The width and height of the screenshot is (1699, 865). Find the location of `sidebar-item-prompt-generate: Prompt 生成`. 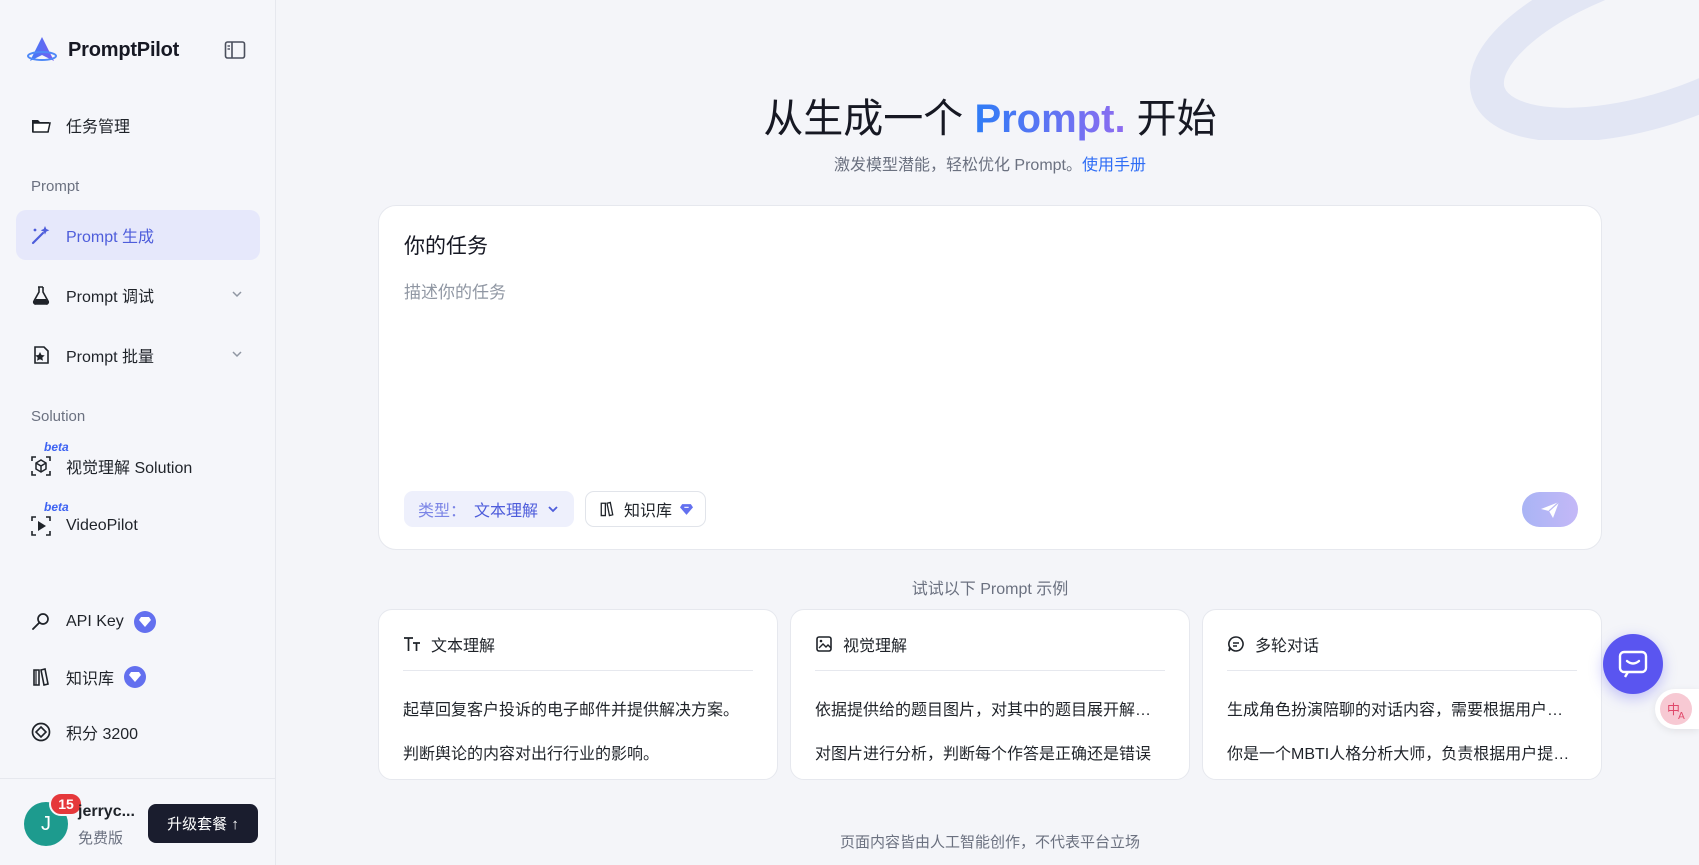

sidebar-item-prompt-generate: Prompt 生成 is located at coordinates (138, 235).